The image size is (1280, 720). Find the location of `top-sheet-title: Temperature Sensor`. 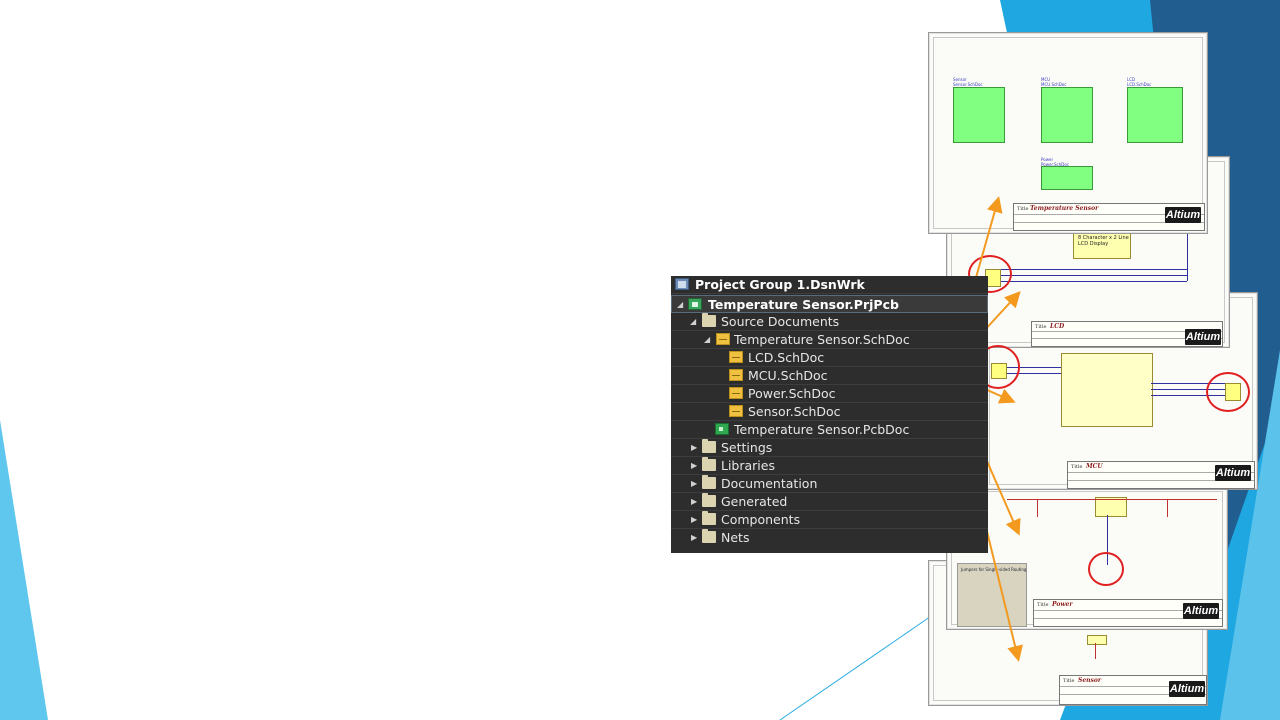

top-sheet-title: Temperature Sensor is located at coordinates (1064, 208).